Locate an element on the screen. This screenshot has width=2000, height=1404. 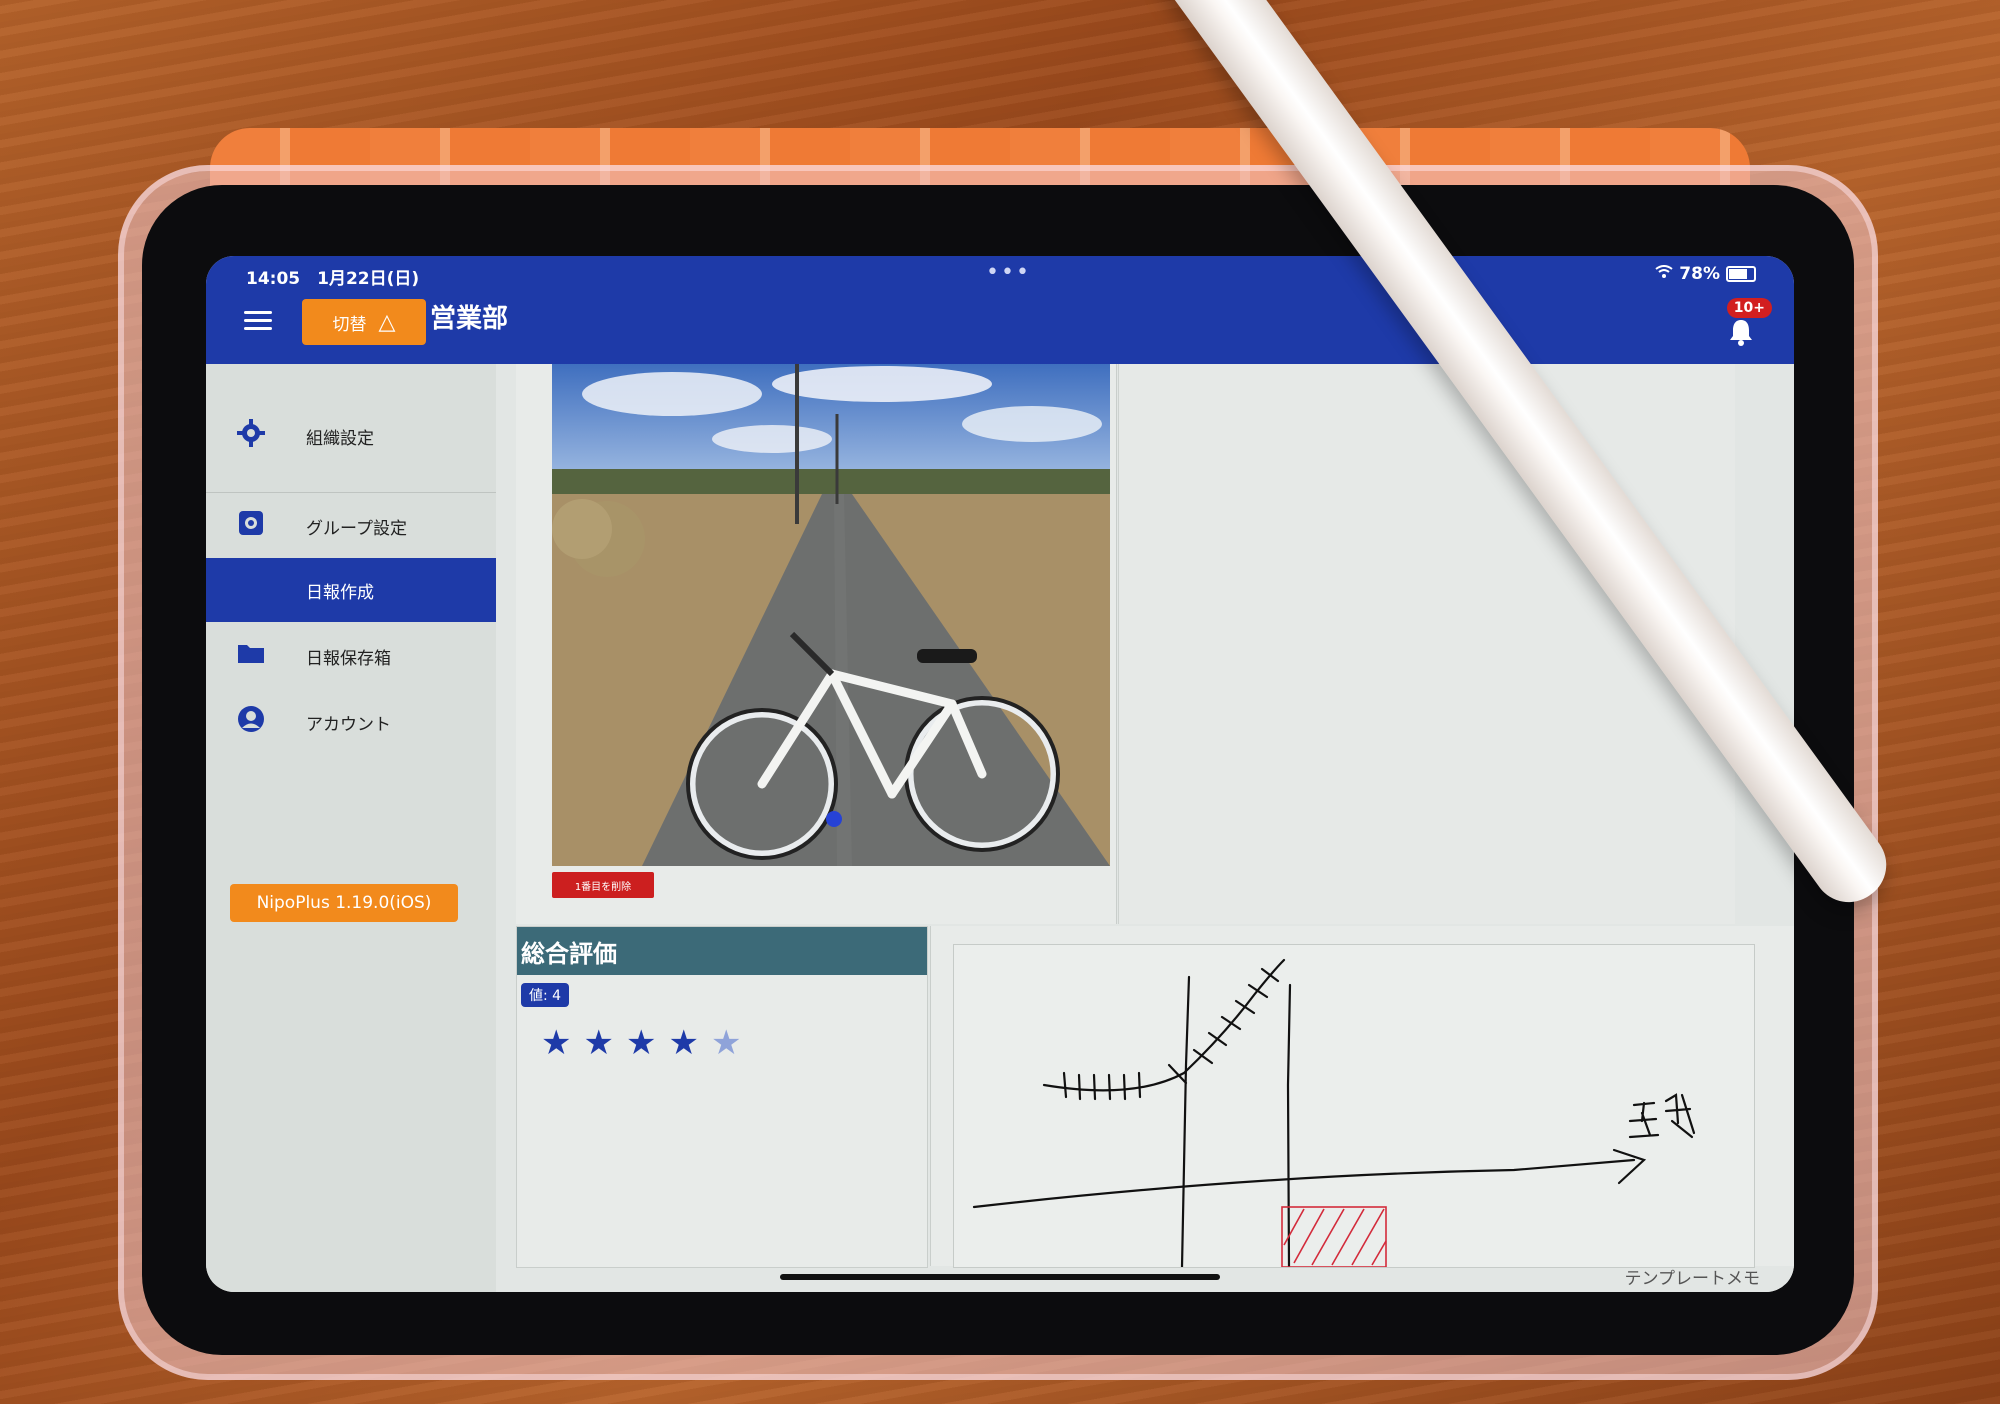
folder-icon is located at coordinates (251, 656).